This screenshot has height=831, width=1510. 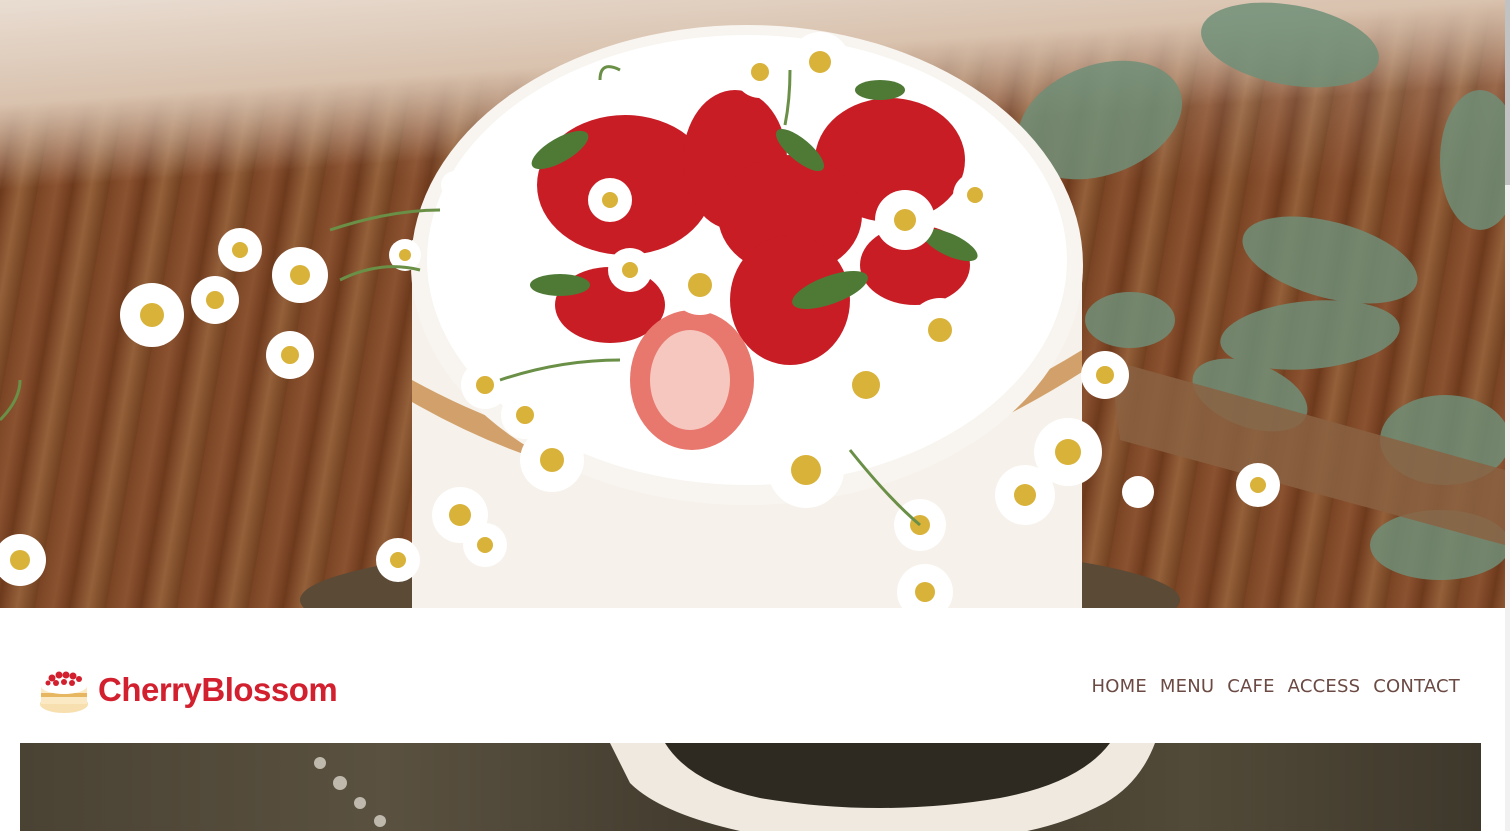 I want to click on brand-name: CherryBlossom, so click(x=218, y=689).